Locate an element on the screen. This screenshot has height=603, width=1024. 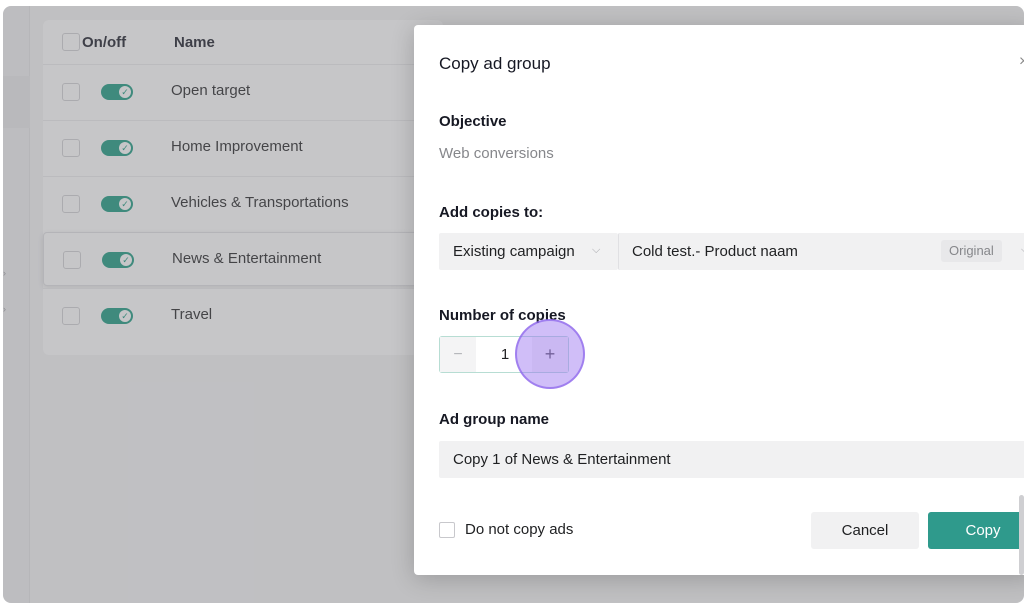
ad-group-name-label: Ad group name is located at coordinates (494, 419).